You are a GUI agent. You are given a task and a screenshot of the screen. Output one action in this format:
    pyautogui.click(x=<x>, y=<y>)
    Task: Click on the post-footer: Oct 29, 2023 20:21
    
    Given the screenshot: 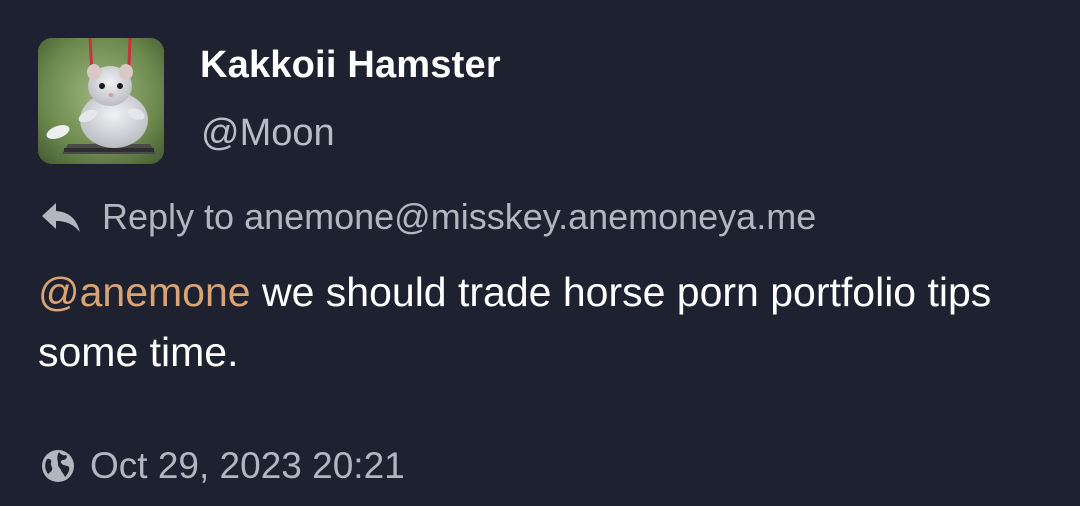 What is the action you would take?
    pyautogui.click(x=222, y=466)
    